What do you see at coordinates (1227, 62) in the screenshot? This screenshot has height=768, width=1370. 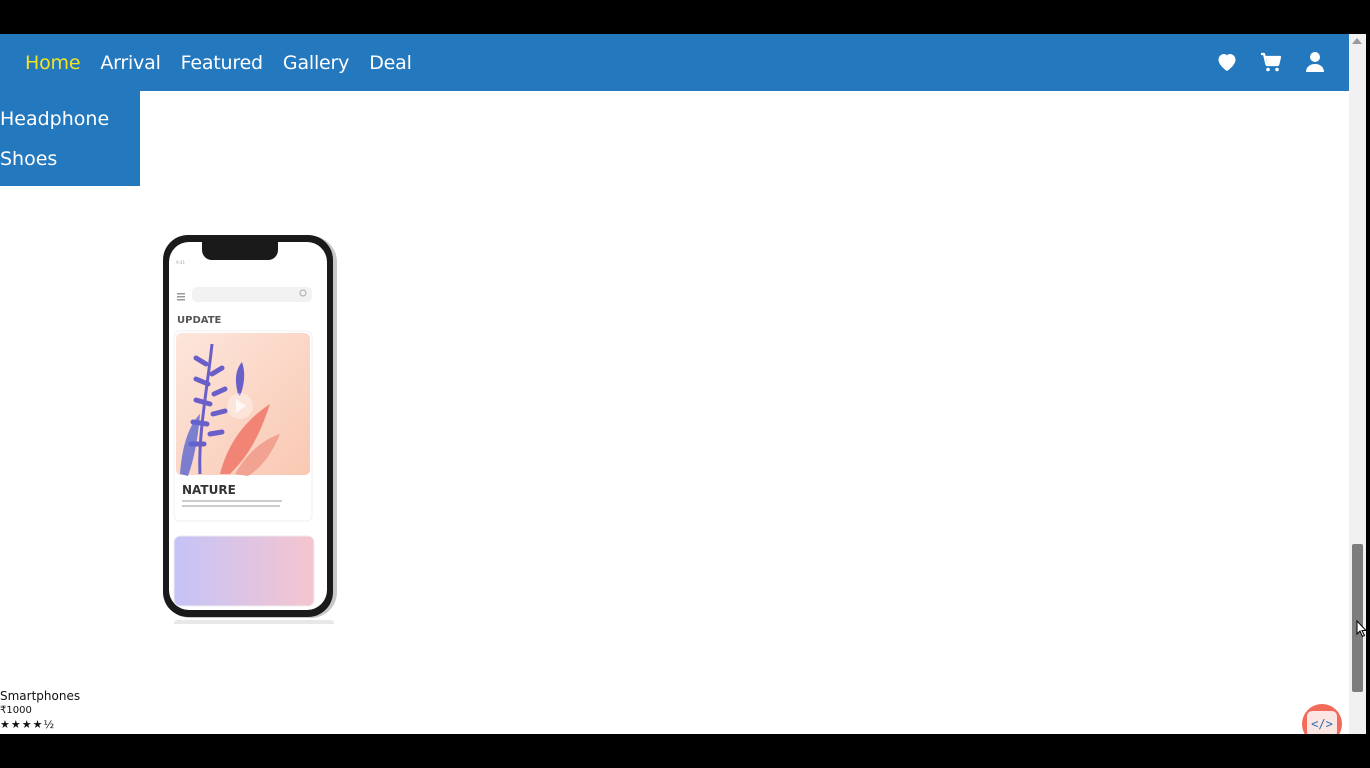 I see `heart-icon` at bounding box center [1227, 62].